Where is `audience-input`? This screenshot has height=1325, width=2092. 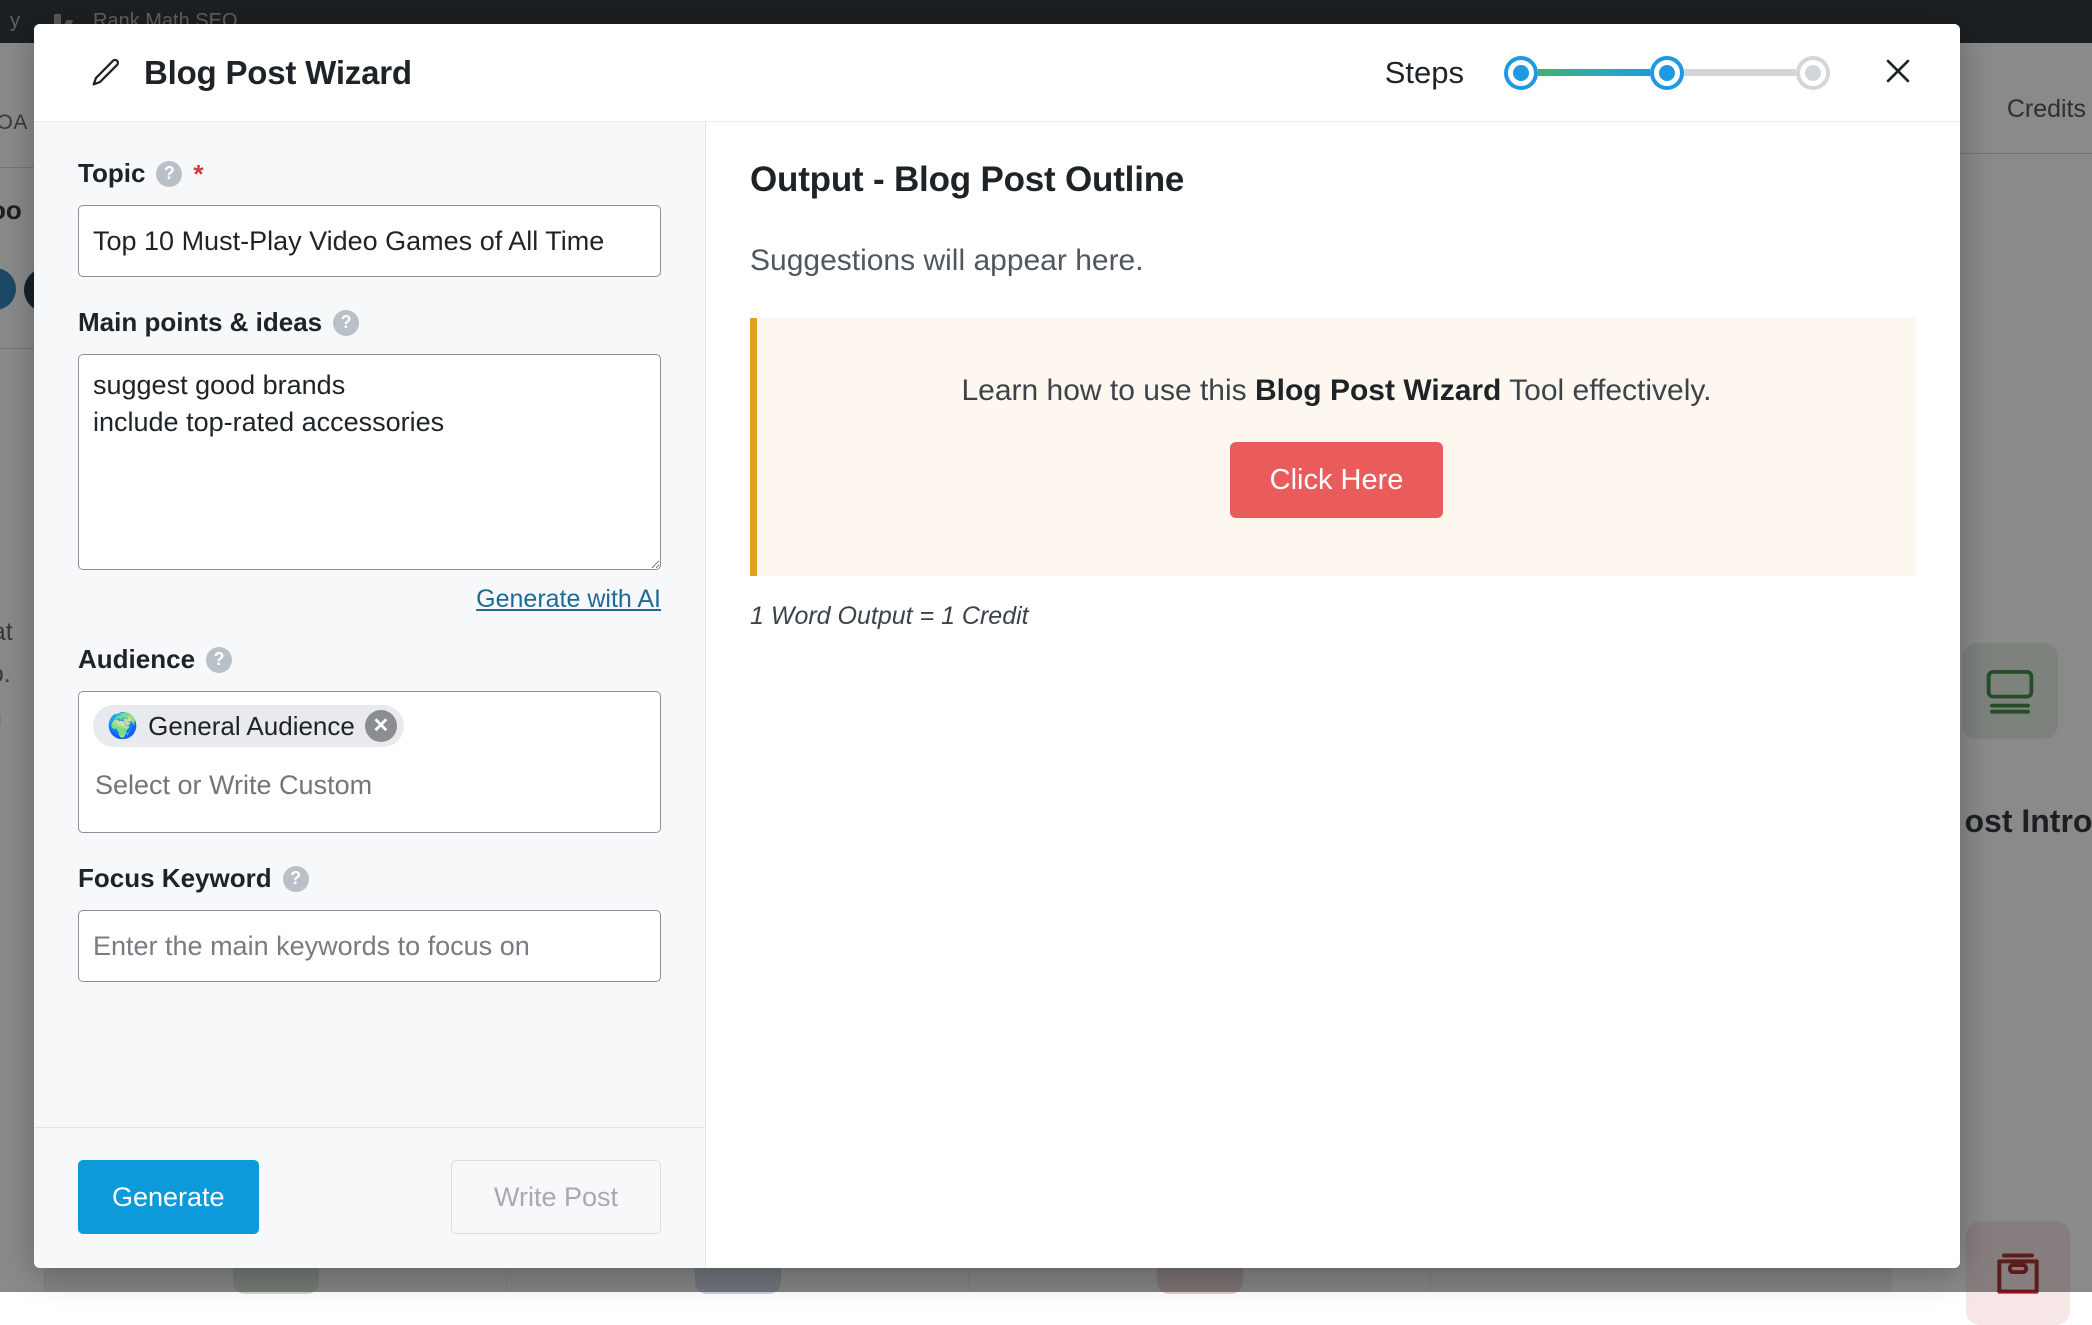
audience-input is located at coordinates (369, 785).